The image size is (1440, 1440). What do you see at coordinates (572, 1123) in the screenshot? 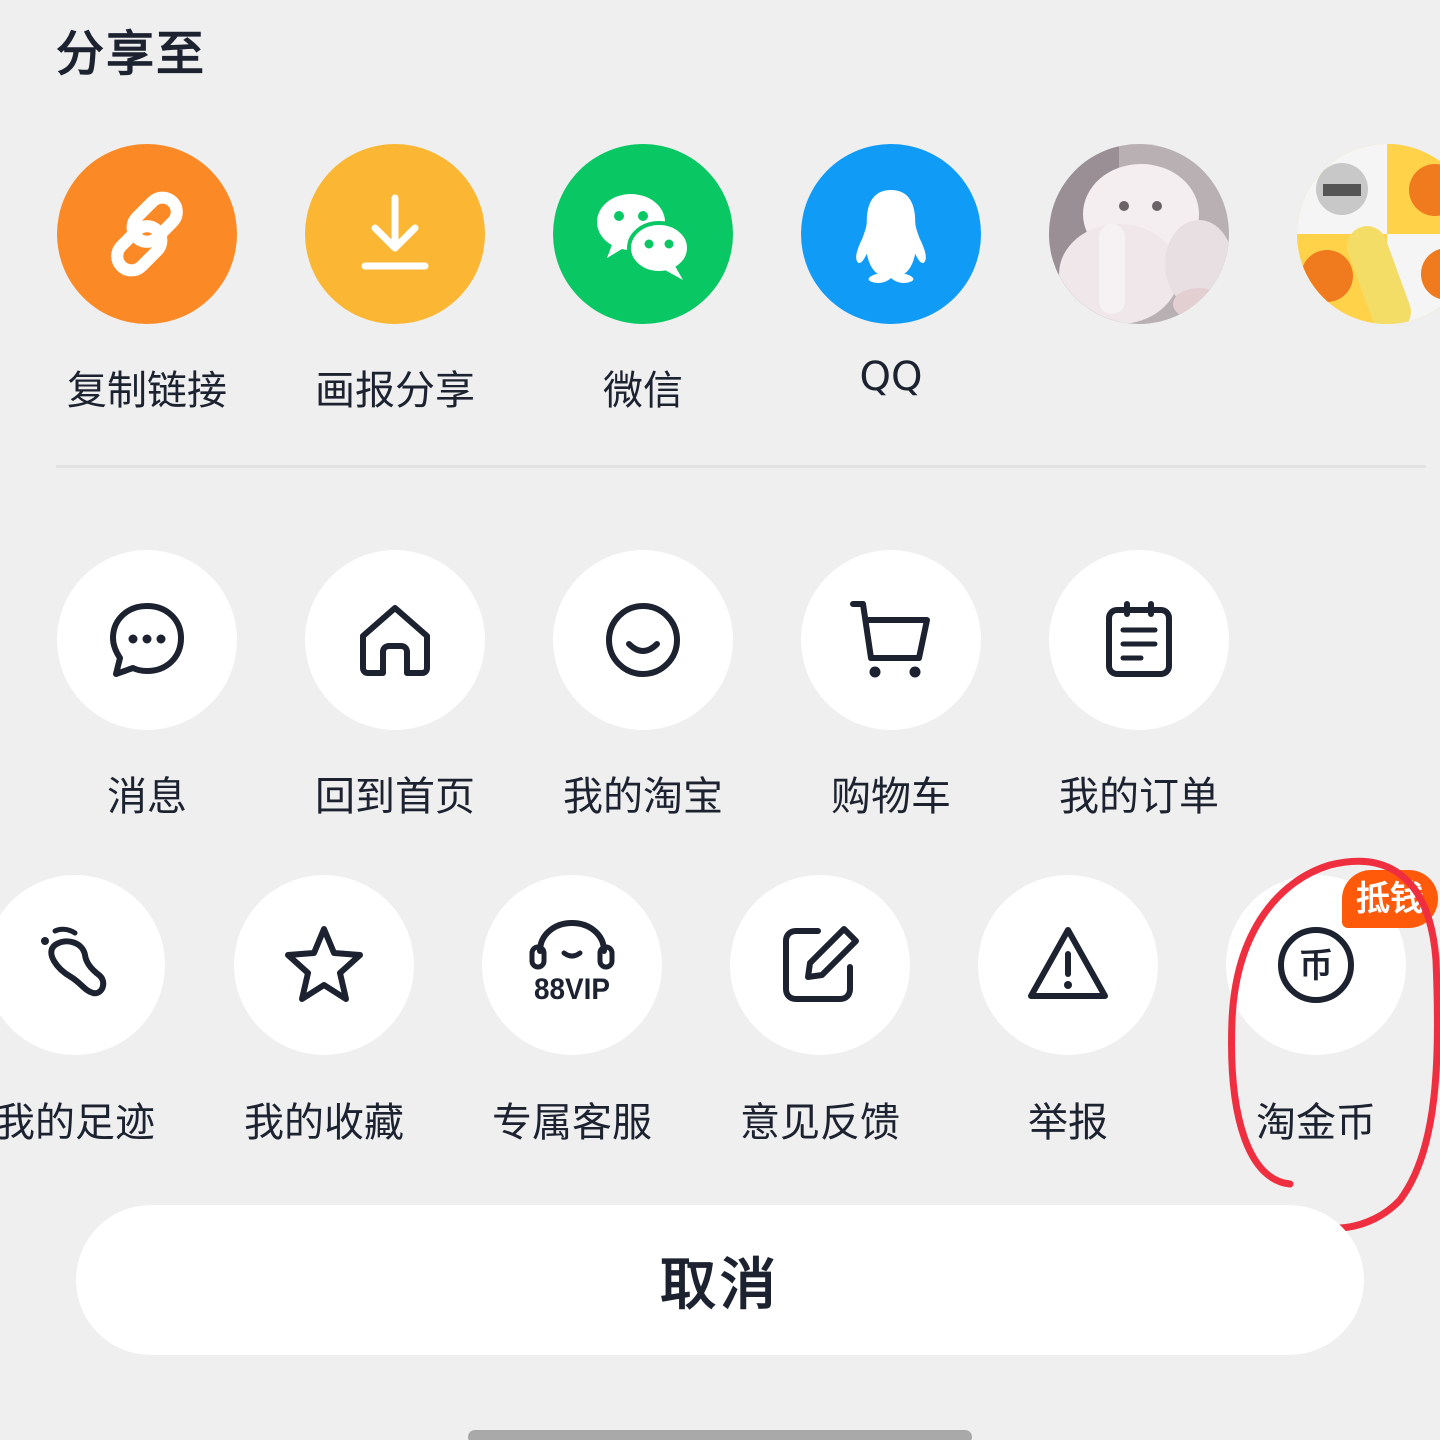
I see `menu-label-customer-service: 专属客服` at bounding box center [572, 1123].